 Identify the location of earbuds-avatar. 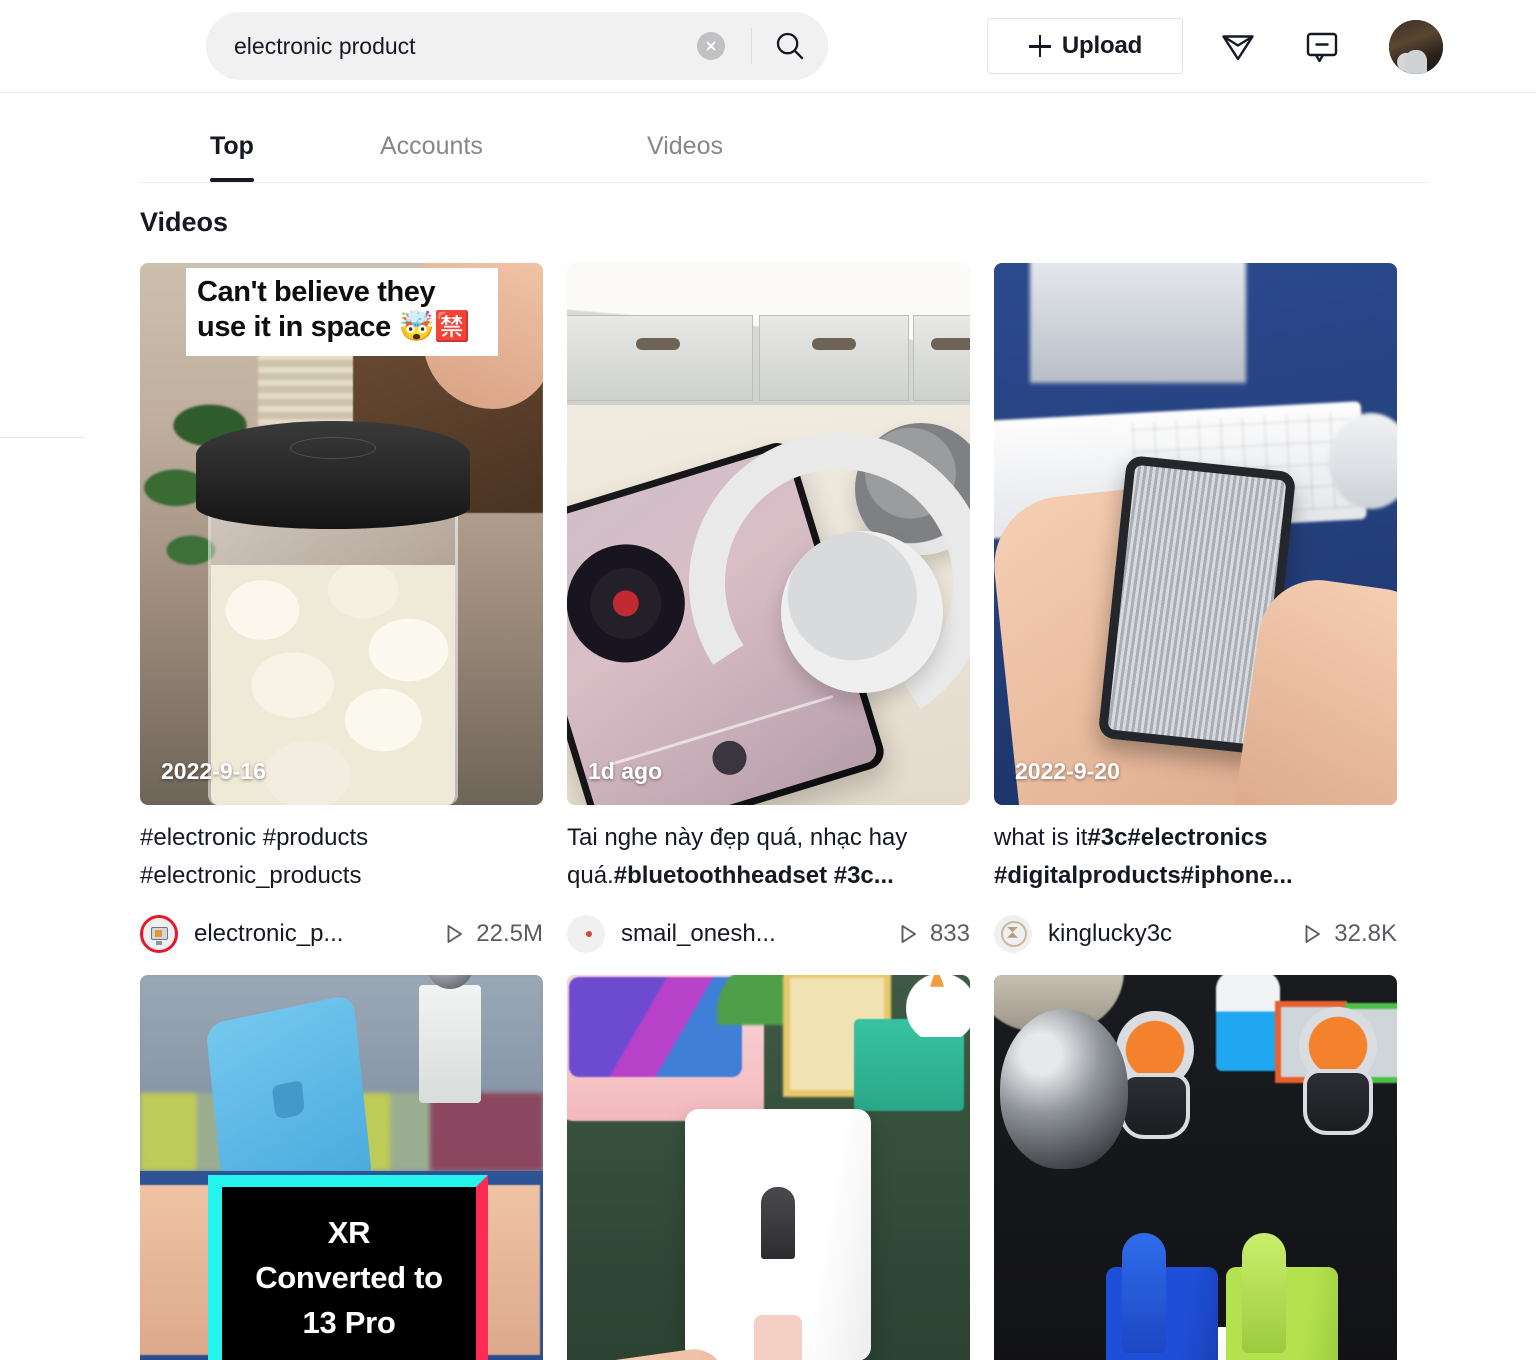
(586, 933).